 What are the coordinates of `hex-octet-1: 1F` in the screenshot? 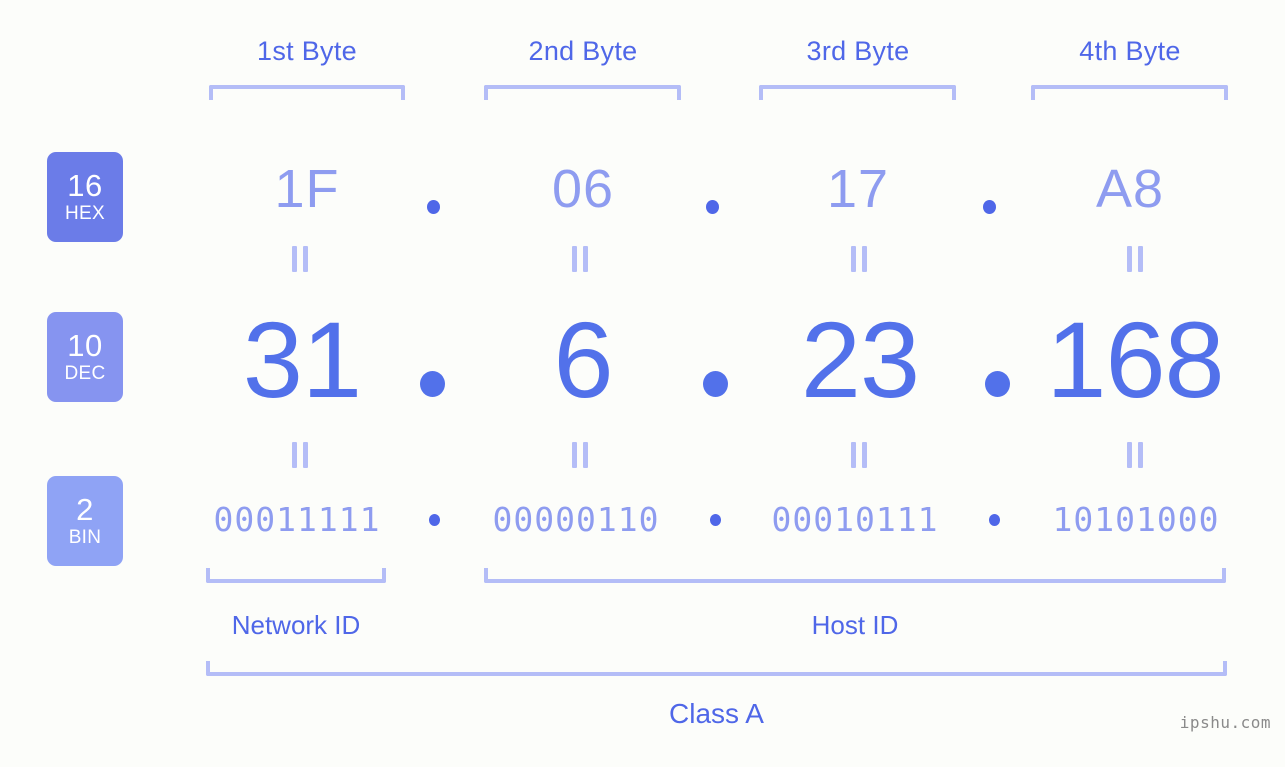 It's located at (307, 189).